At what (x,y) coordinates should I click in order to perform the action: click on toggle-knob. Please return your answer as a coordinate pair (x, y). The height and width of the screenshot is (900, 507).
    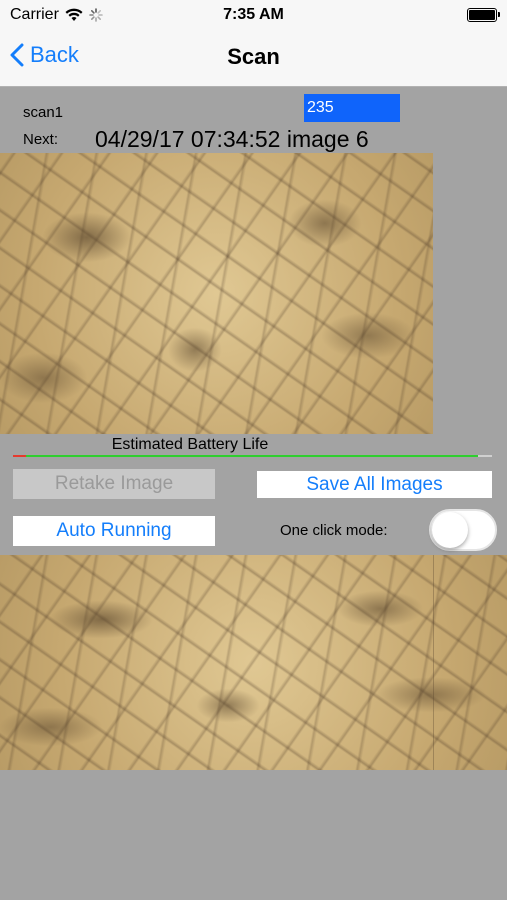
    Looking at the image, I should click on (450, 530).